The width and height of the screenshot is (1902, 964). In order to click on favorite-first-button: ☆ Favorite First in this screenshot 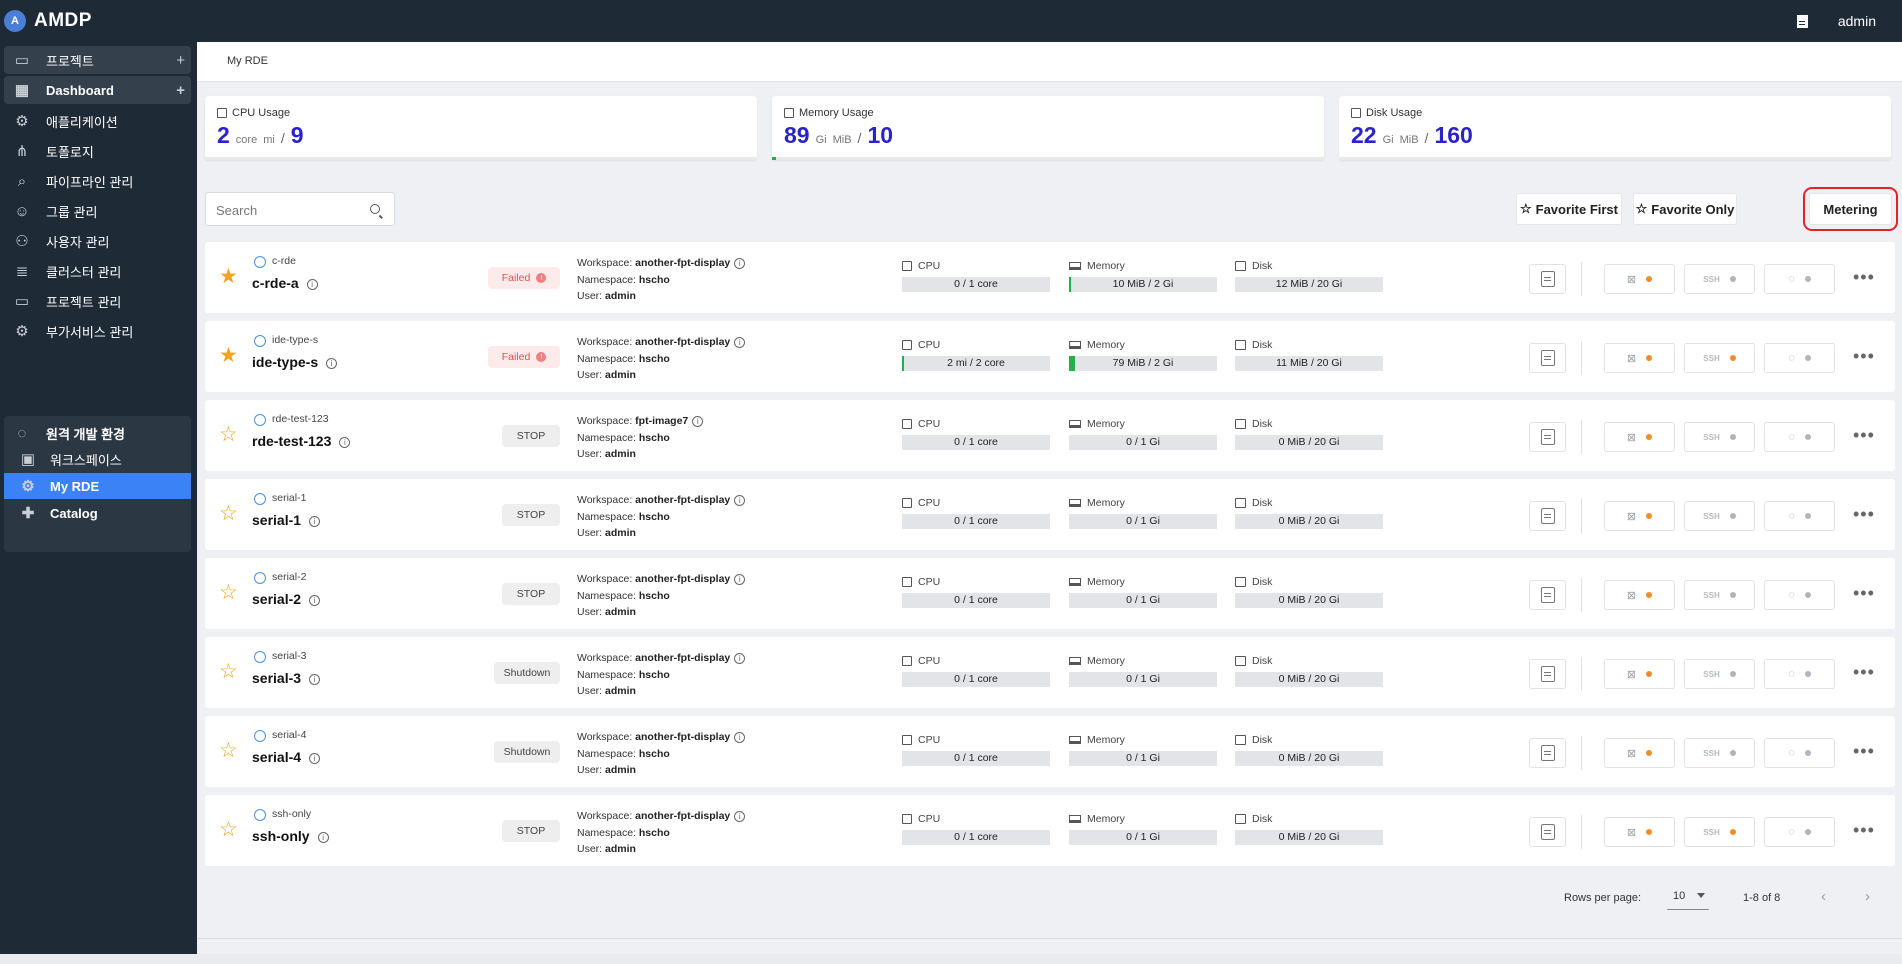, I will do `click(1569, 209)`.